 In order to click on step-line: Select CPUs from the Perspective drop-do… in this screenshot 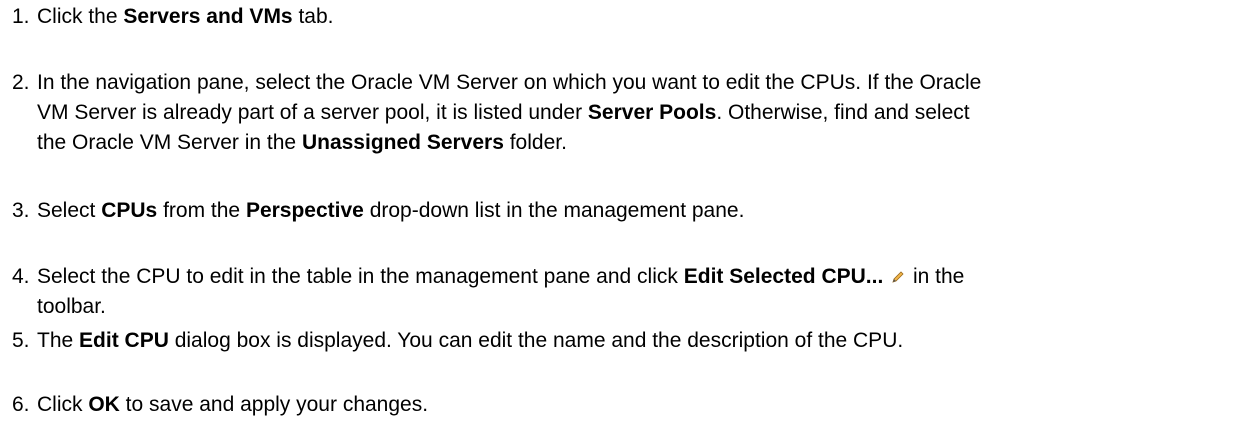, I will do `click(642, 211)`.